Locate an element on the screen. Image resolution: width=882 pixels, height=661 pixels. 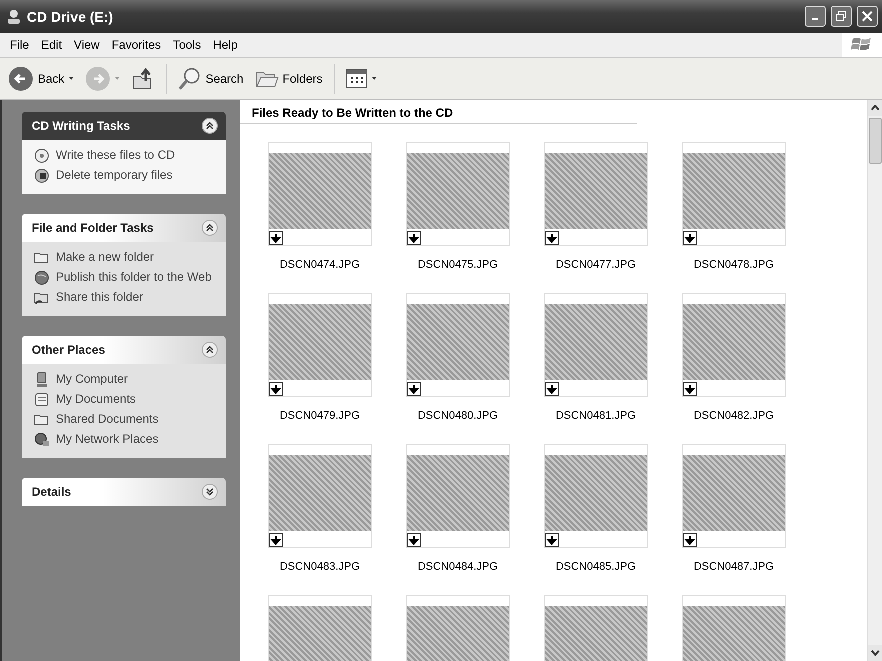
file-name: DSCN0479.JPG is located at coordinates (320, 418).